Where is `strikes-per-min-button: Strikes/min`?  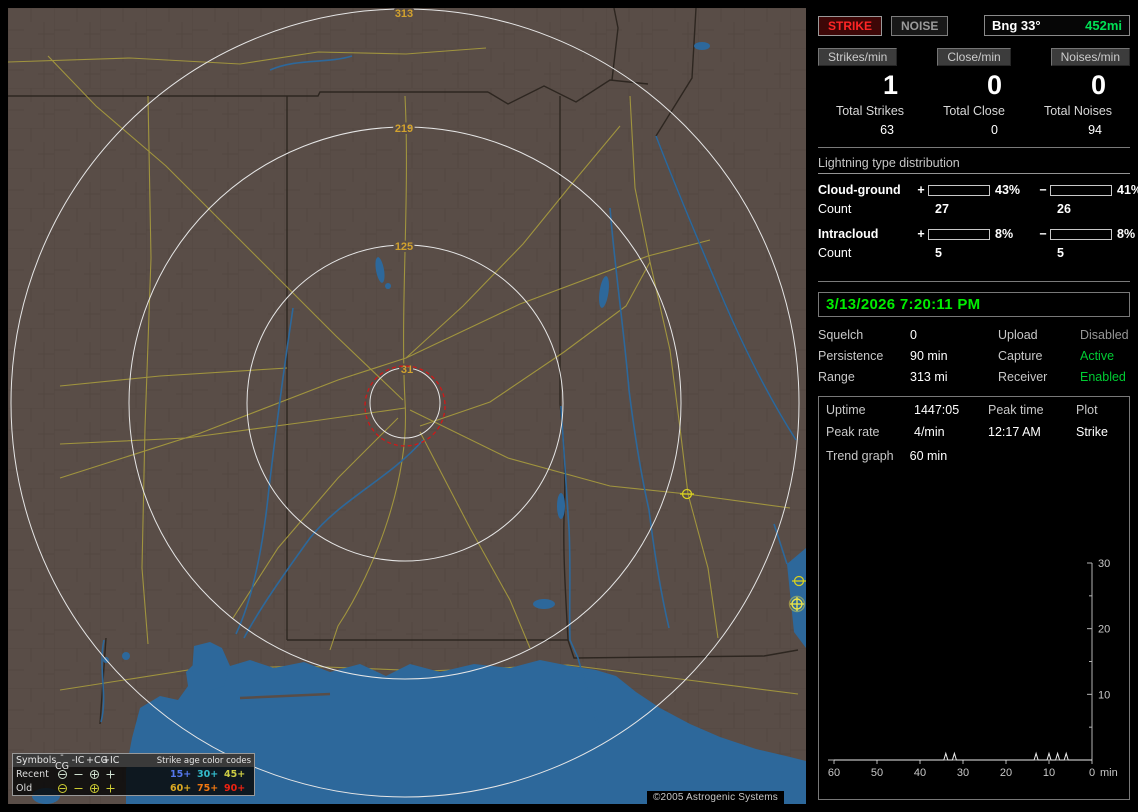
strikes-per-min-button: Strikes/min is located at coordinates (858, 57).